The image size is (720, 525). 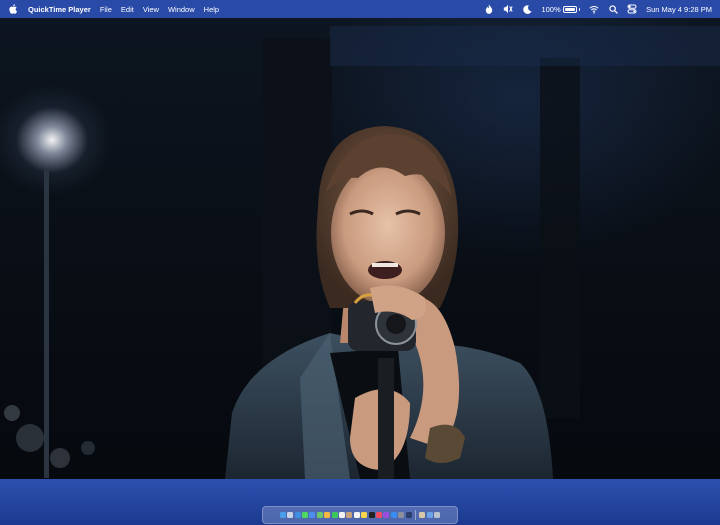 What do you see at coordinates (422, 515) in the screenshot?
I see `preview-icon` at bounding box center [422, 515].